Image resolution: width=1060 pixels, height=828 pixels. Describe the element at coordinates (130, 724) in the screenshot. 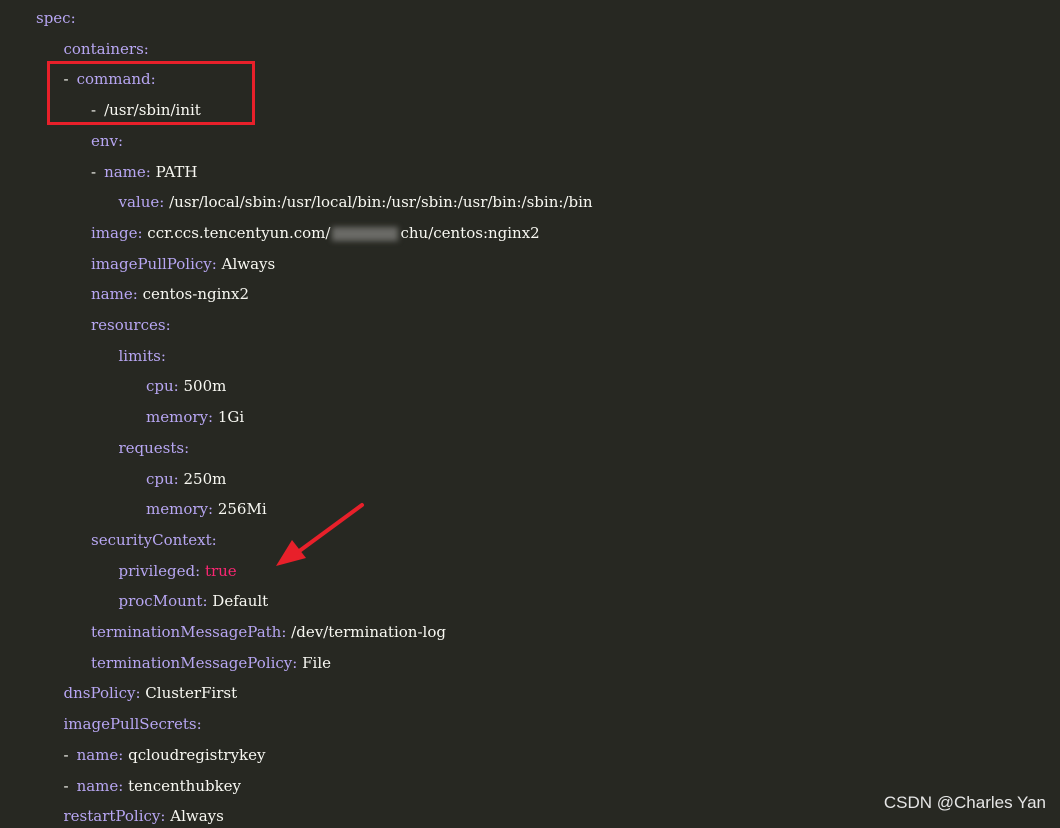

I see `yaml-key: imagePullSecrets` at that location.